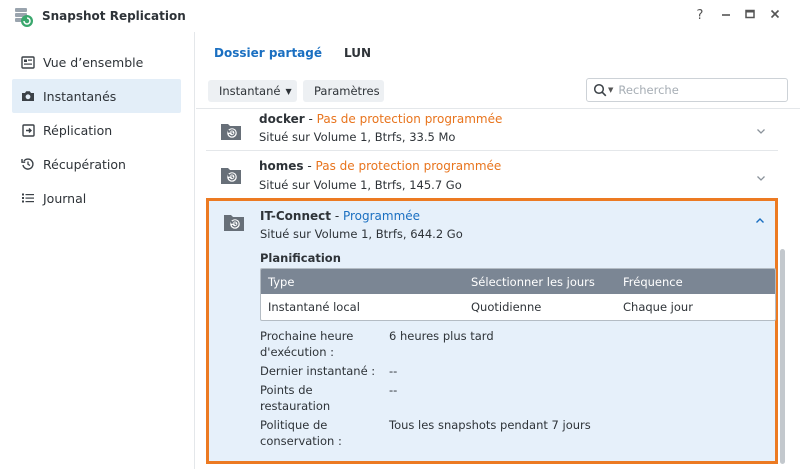 This screenshot has height=469, width=800. Describe the element at coordinates (301, 441) in the screenshot. I see `retention-label-line2: conservation :` at that location.